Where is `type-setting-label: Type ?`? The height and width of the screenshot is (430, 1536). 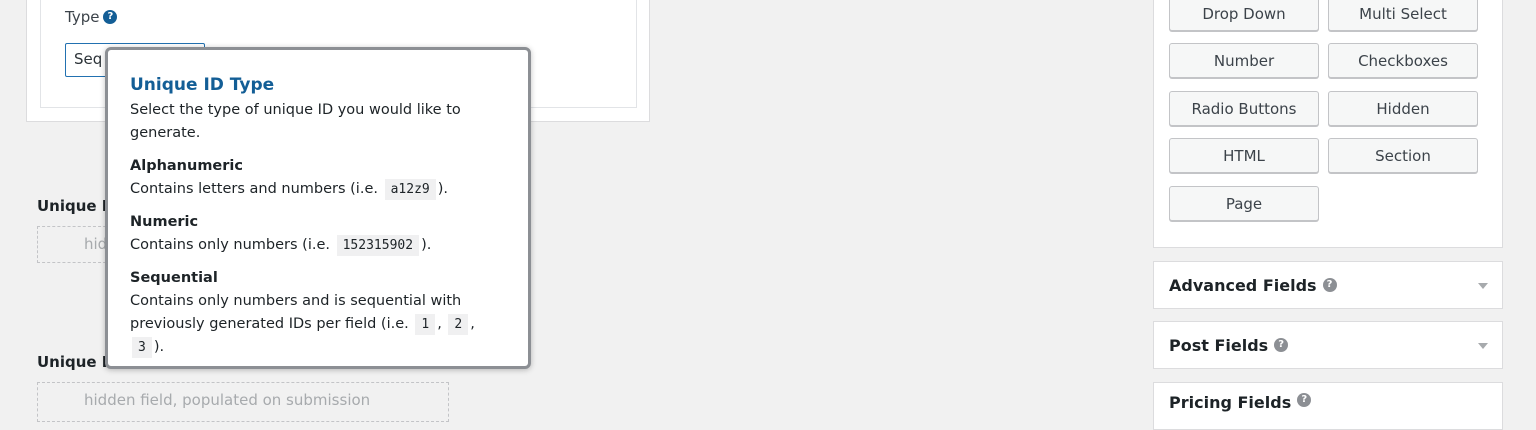
type-setting-label: Type ? is located at coordinates (91, 17).